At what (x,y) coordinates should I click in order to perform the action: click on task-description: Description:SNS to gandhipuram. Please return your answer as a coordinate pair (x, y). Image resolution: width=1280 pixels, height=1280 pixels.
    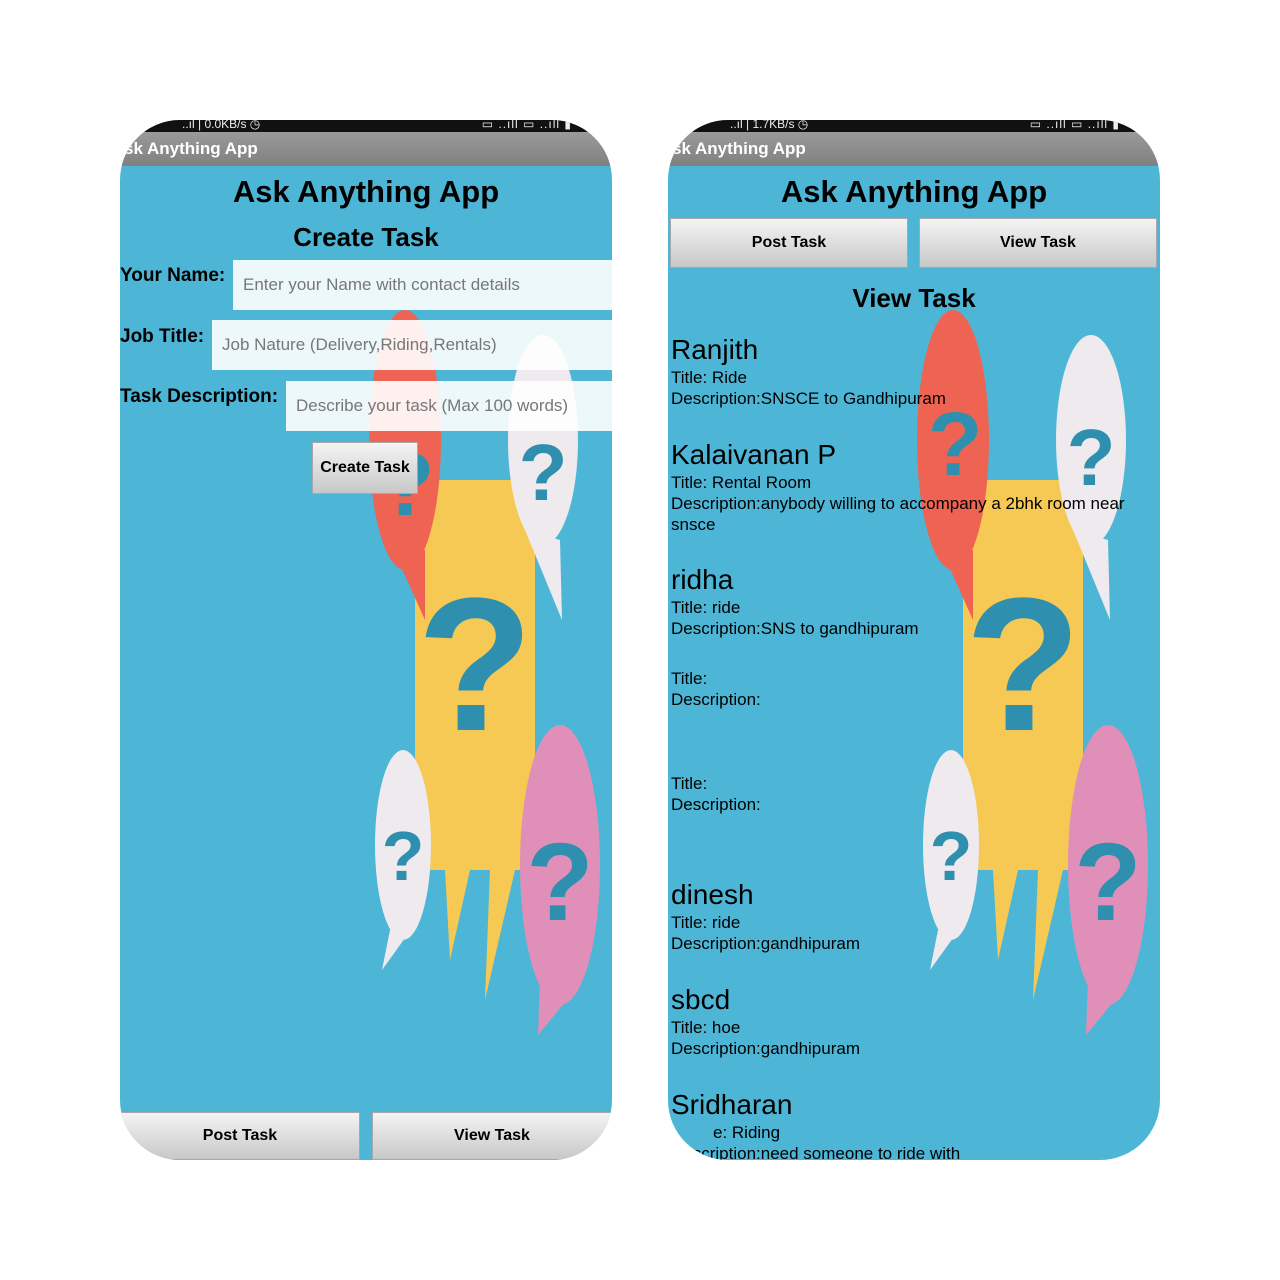
    Looking at the image, I should click on (795, 628).